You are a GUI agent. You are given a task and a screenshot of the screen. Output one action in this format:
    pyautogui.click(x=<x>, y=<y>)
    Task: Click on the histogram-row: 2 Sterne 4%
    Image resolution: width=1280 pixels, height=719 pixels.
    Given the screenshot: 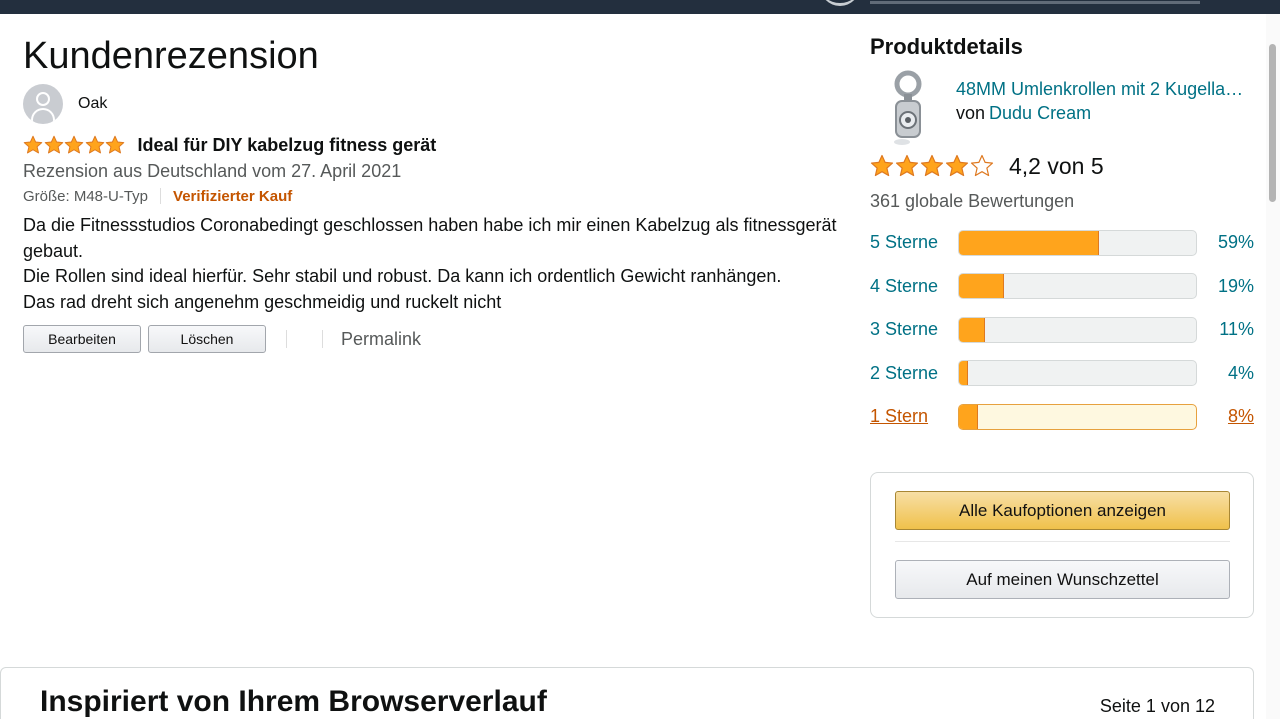 What is the action you would take?
    pyautogui.click(x=1062, y=374)
    